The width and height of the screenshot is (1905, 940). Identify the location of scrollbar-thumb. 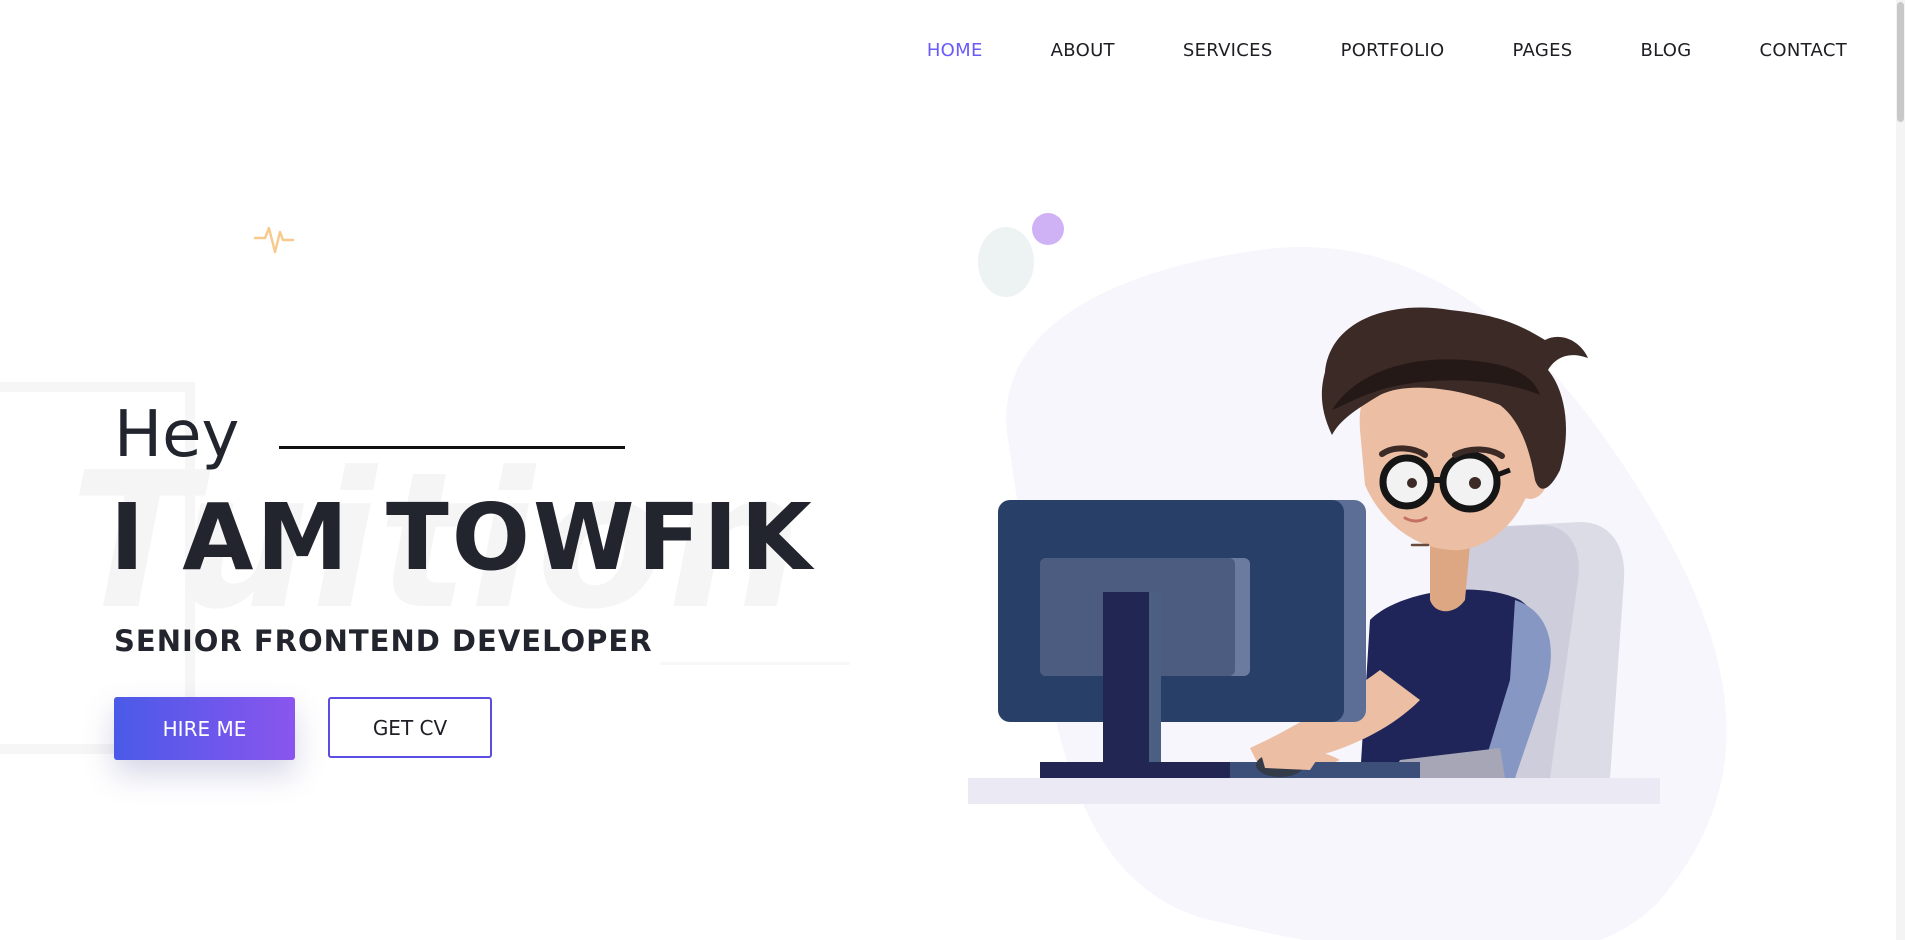
(1900, 62).